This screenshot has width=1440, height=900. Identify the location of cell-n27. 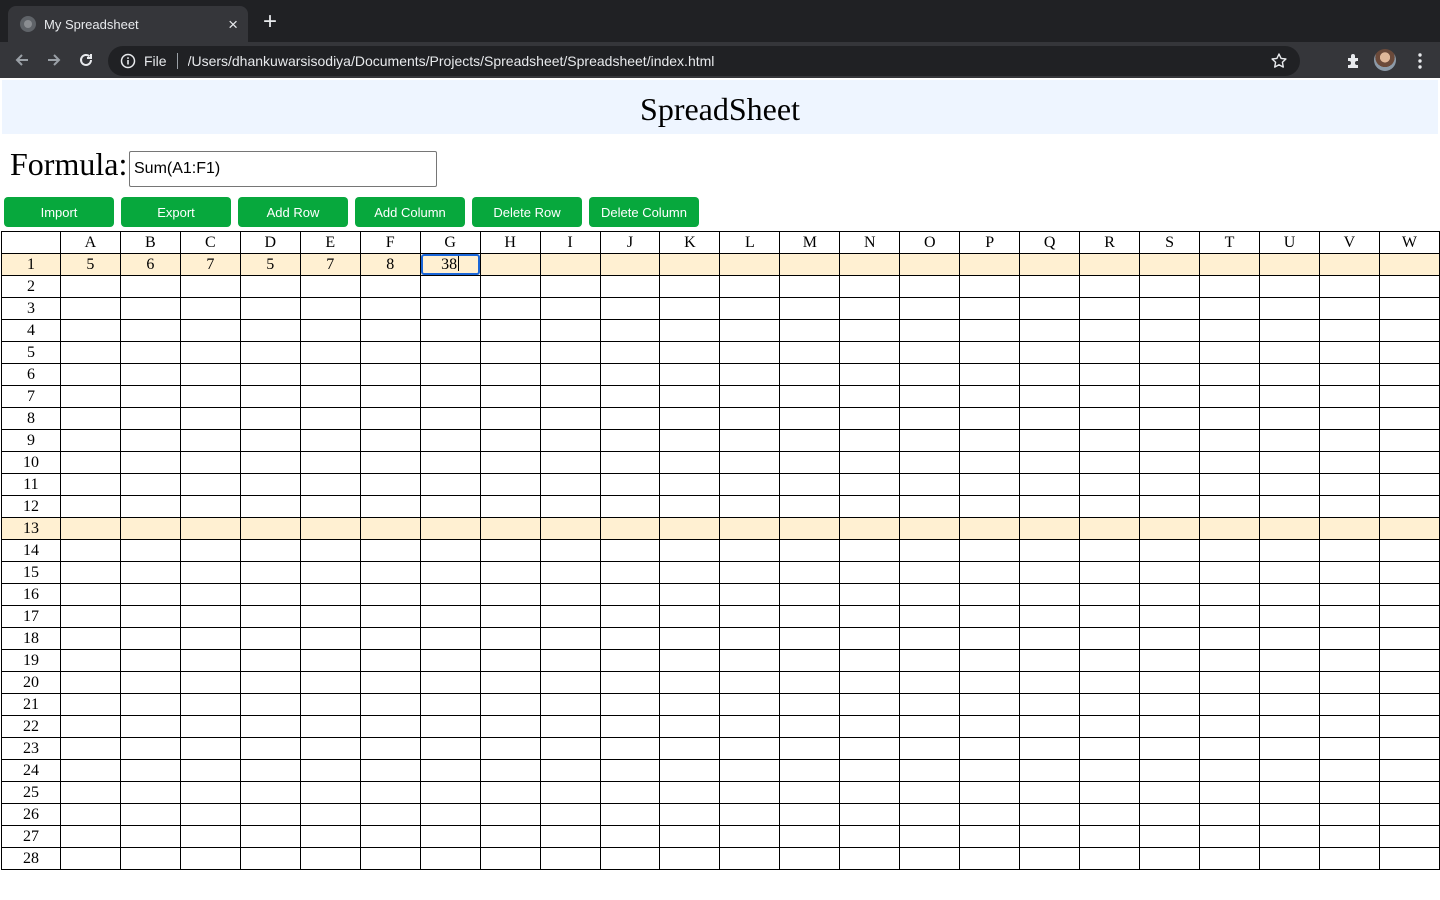
(870, 836).